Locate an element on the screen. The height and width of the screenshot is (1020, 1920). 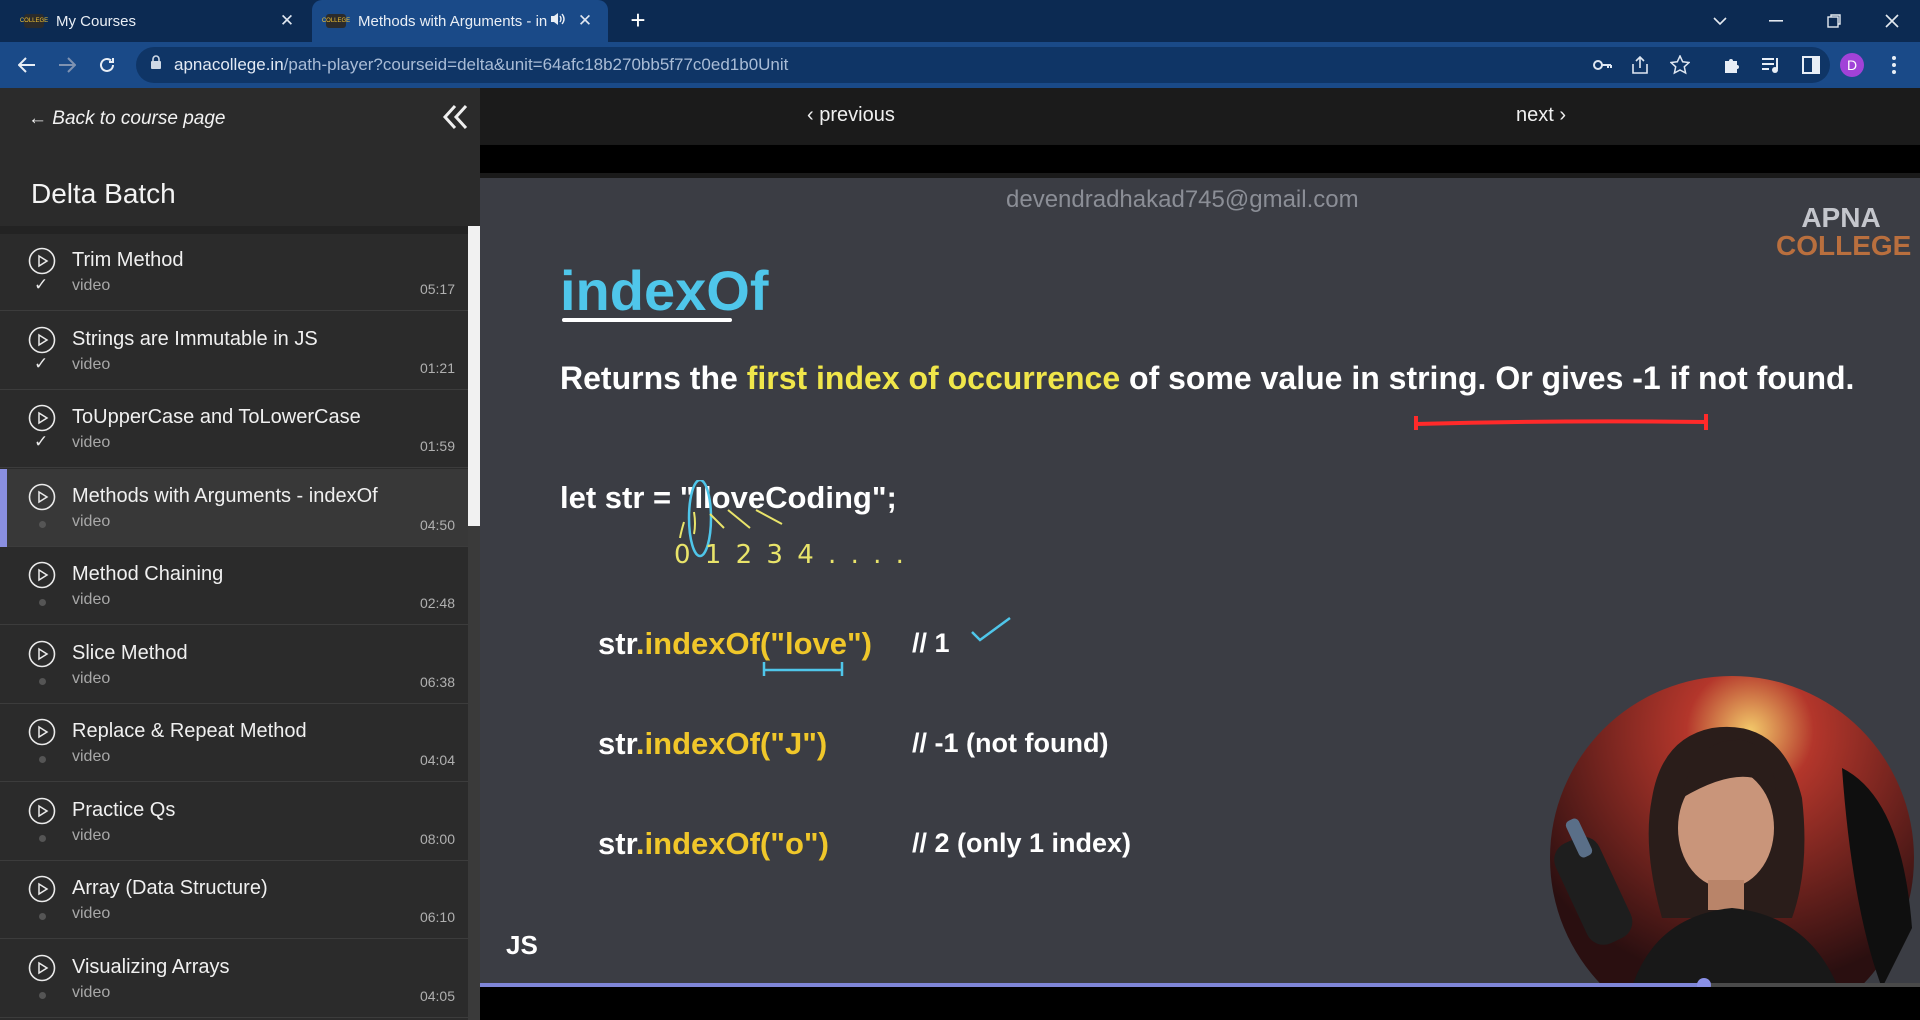
lesson-item: Visualizing Arrays video 04:05 is located at coordinates (234, 979).